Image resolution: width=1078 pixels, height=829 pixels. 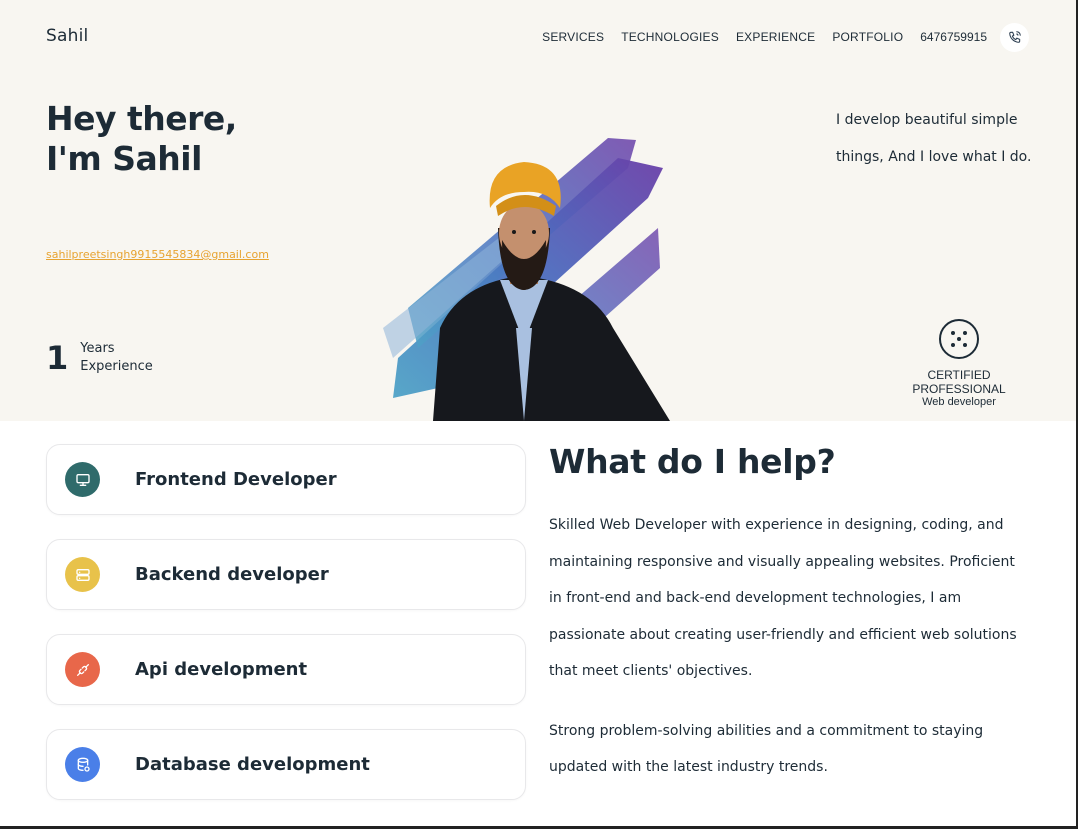 I want to click on help-line: updated with the latest industry trends., so click(x=688, y=767).